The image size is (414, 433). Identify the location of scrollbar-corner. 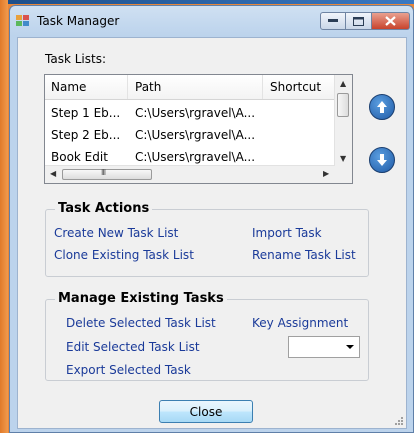
(343, 174).